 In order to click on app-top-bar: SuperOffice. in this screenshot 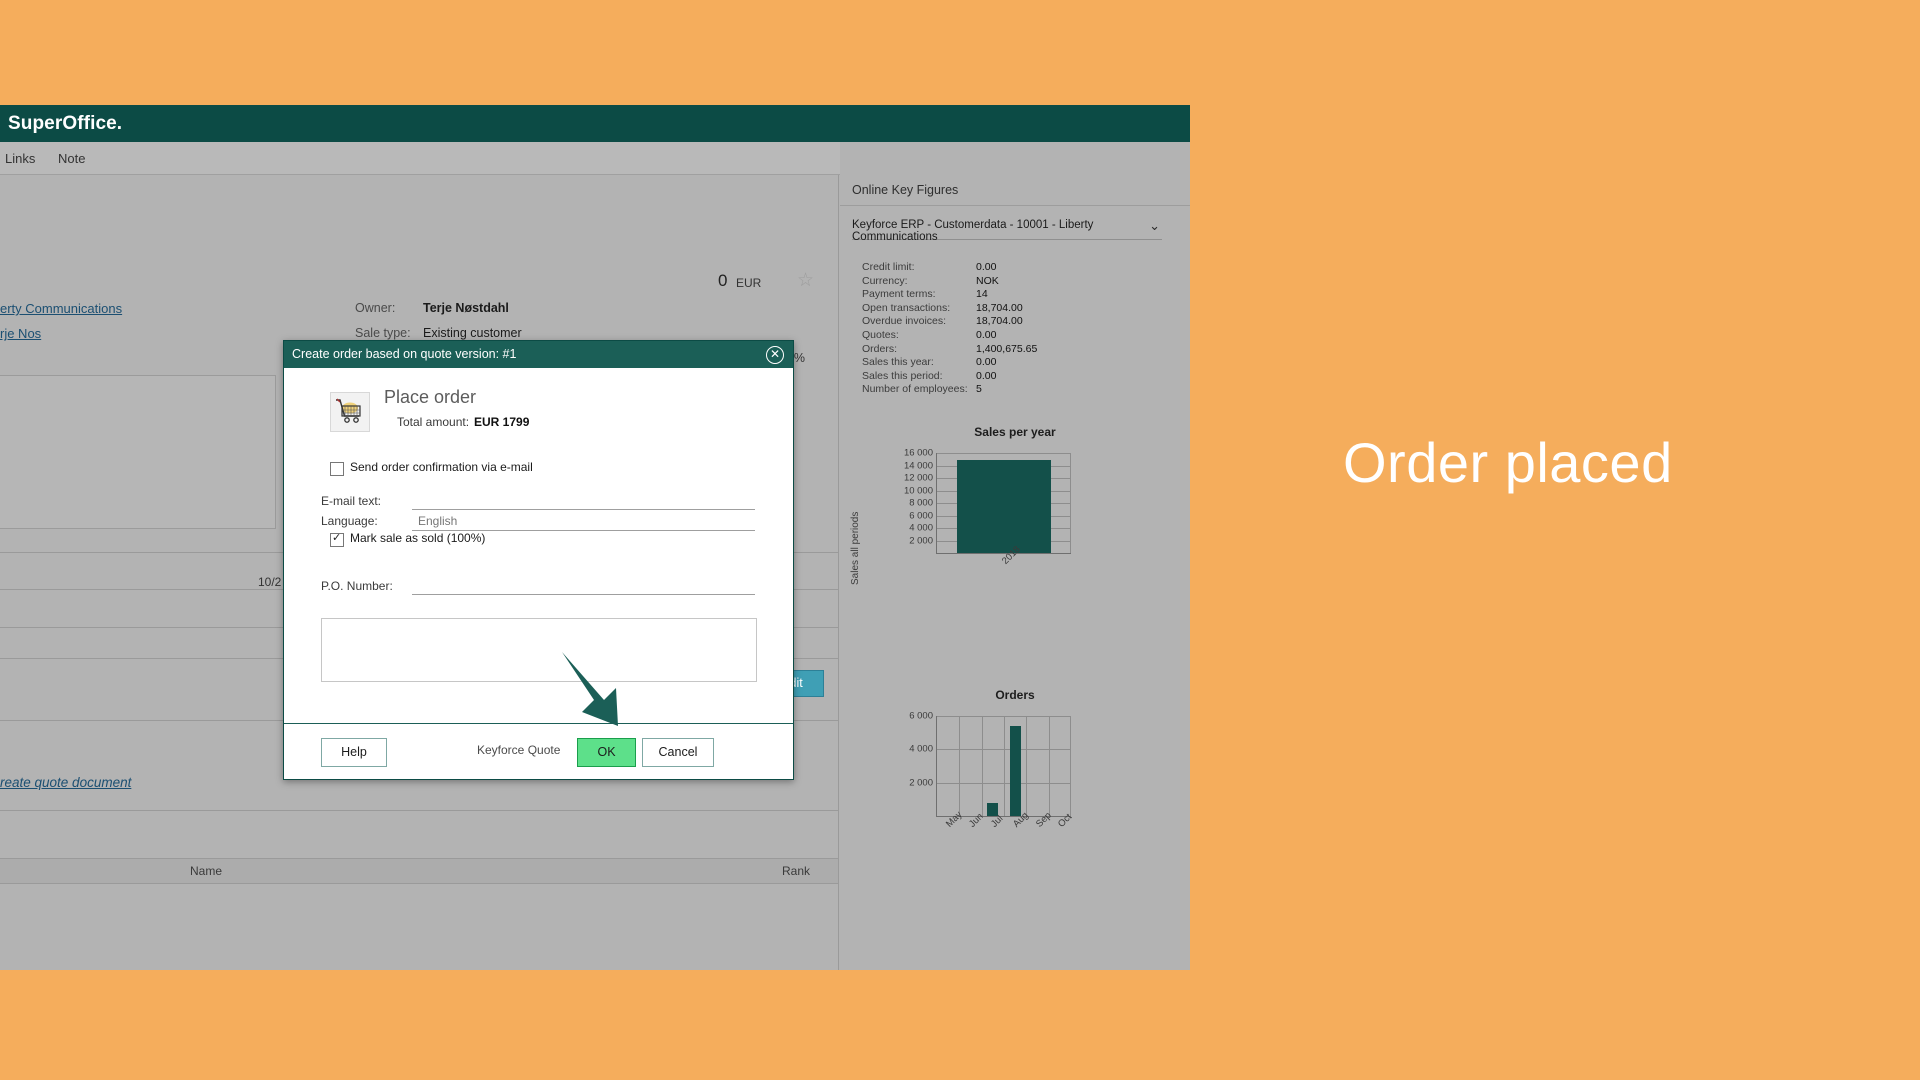, I will do `click(595, 123)`.